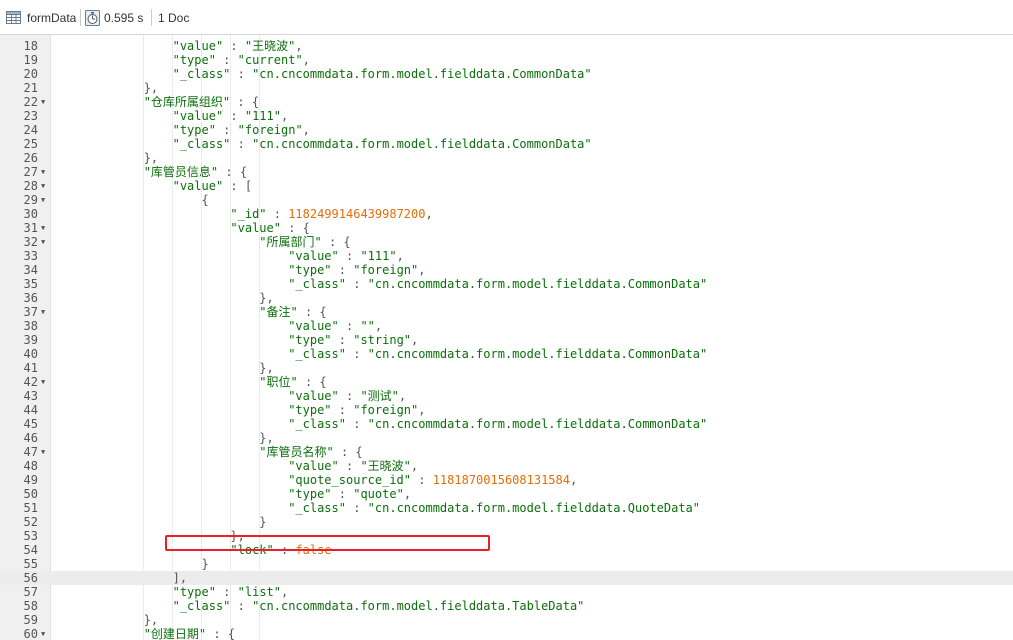  What do you see at coordinates (231, 396) in the screenshot?
I see `code-text: "value" : "测试",` at bounding box center [231, 396].